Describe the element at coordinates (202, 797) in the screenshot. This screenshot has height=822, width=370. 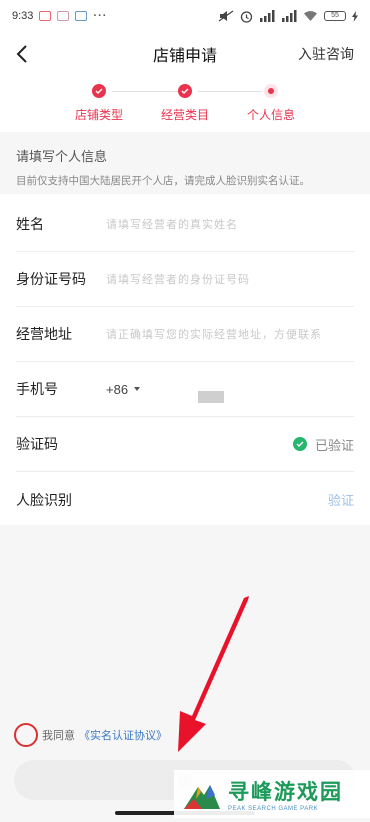
I see `mountain-logo-icon` at that location.